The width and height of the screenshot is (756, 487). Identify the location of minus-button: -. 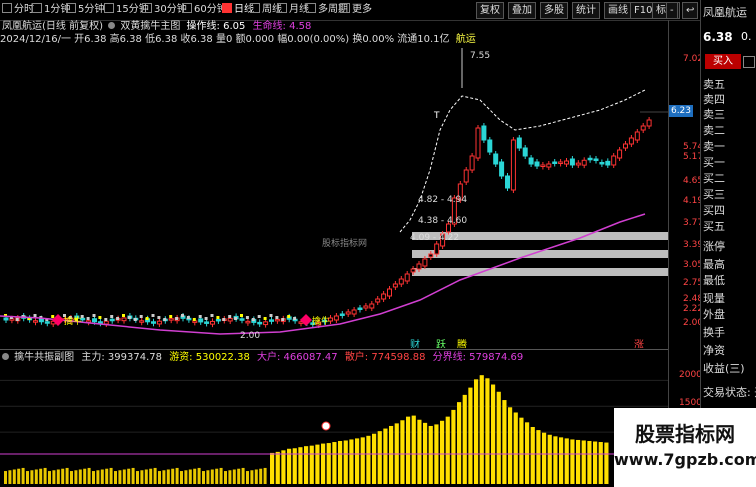
(672, 10).